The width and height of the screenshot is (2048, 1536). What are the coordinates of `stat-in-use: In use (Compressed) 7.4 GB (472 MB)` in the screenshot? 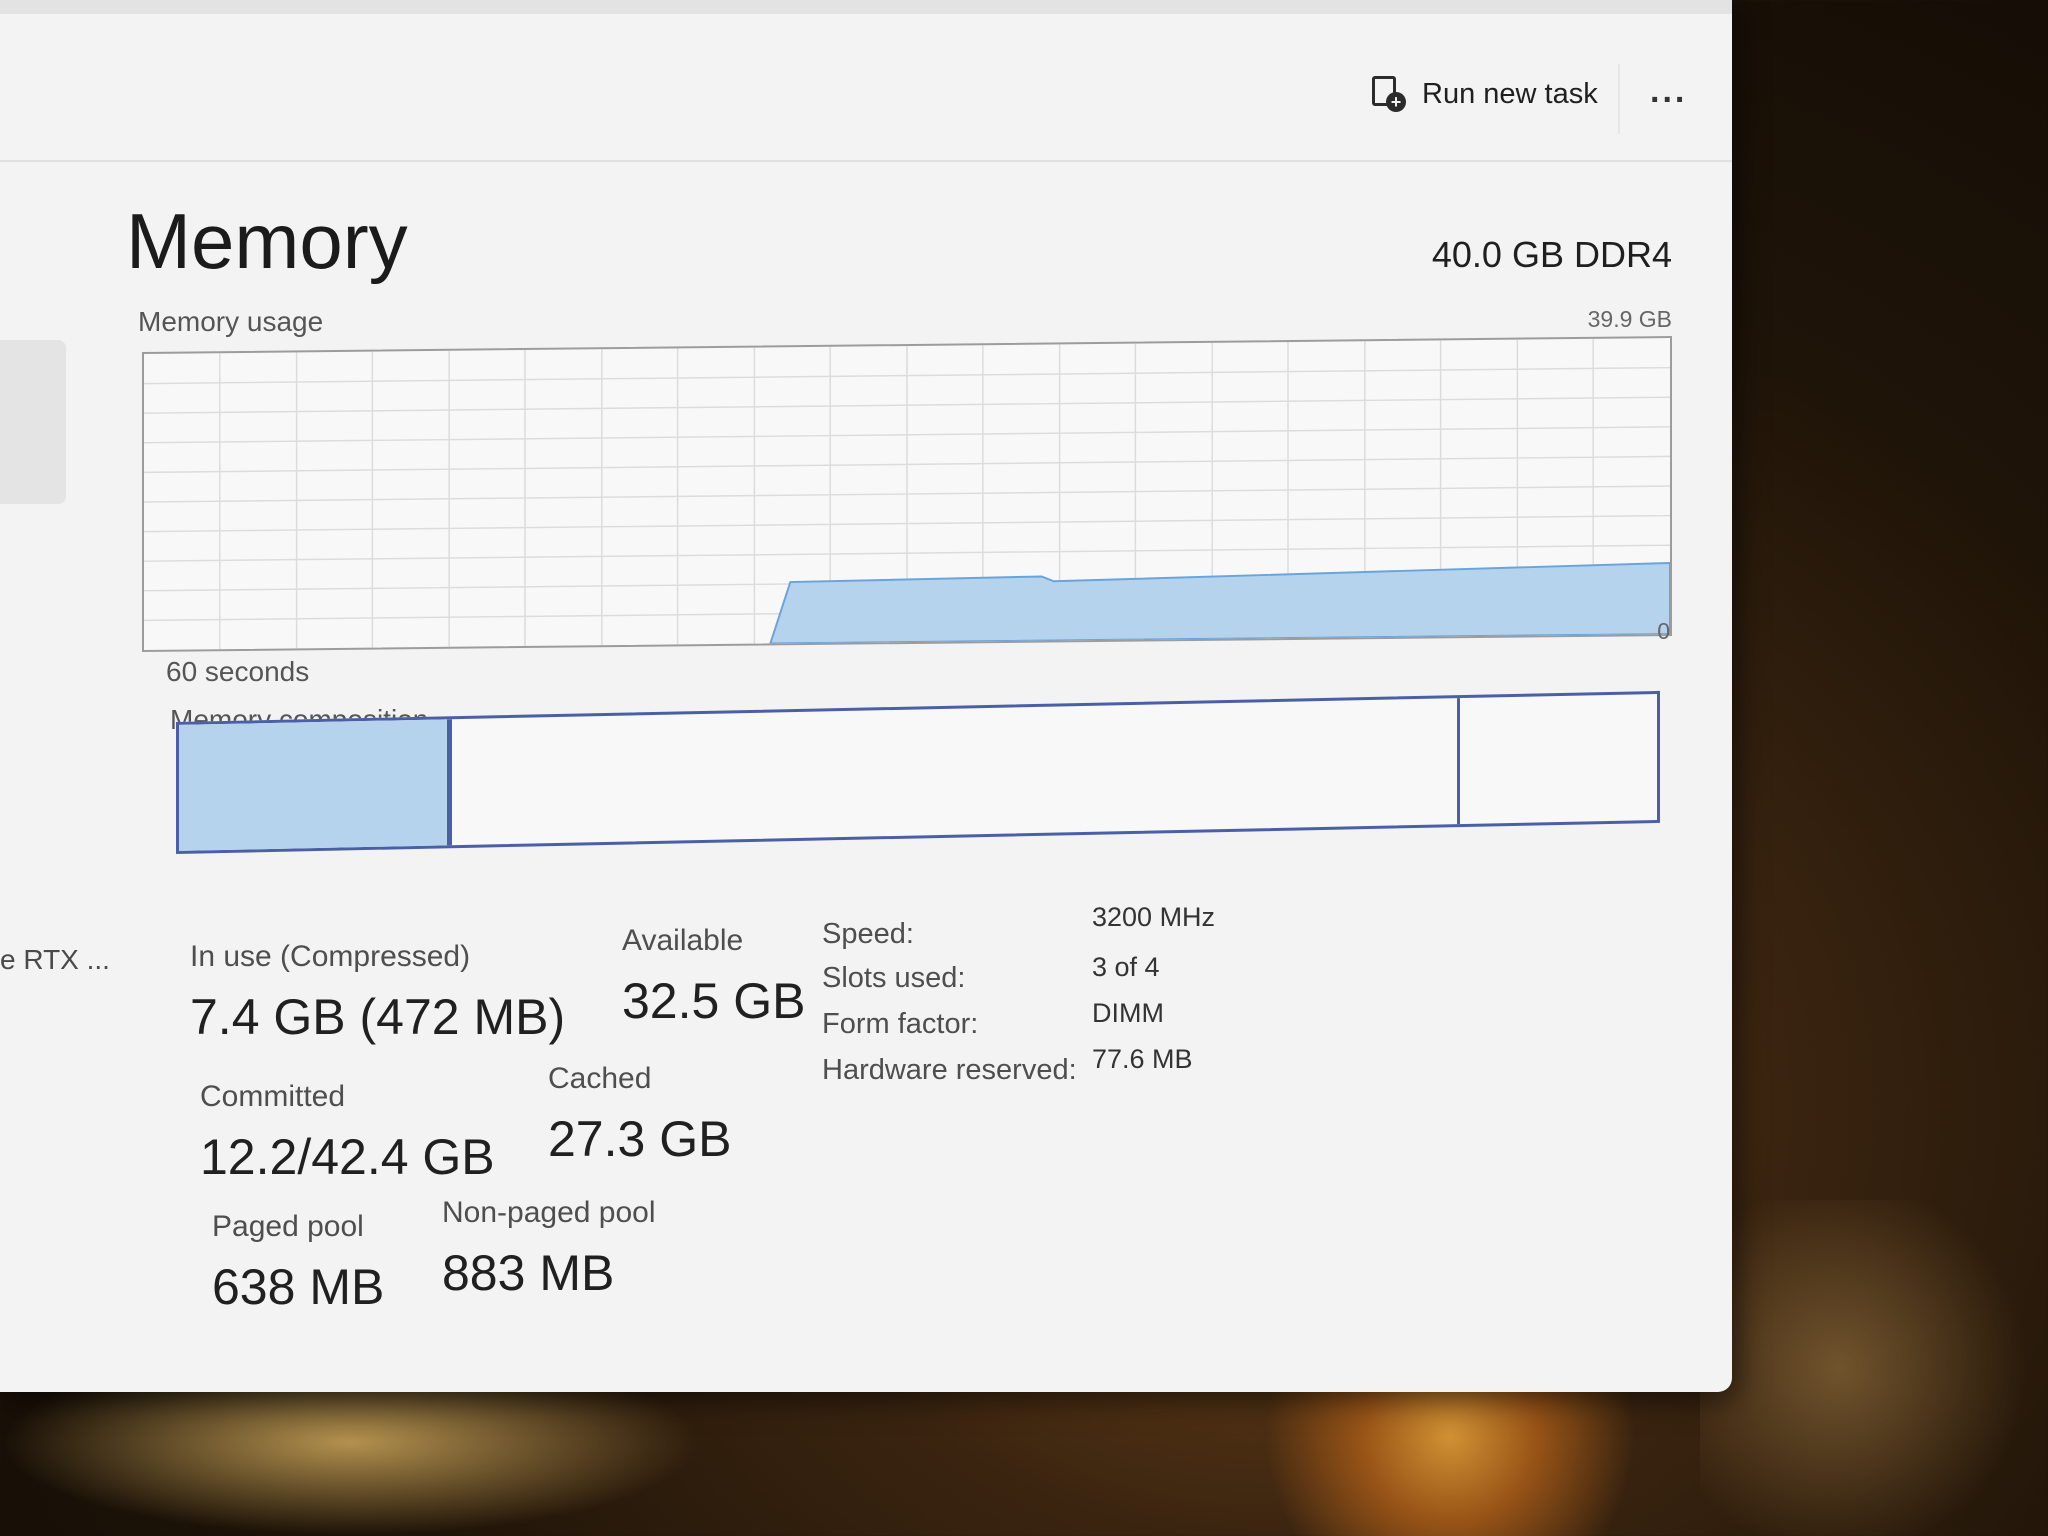 It's located at (377, 993).